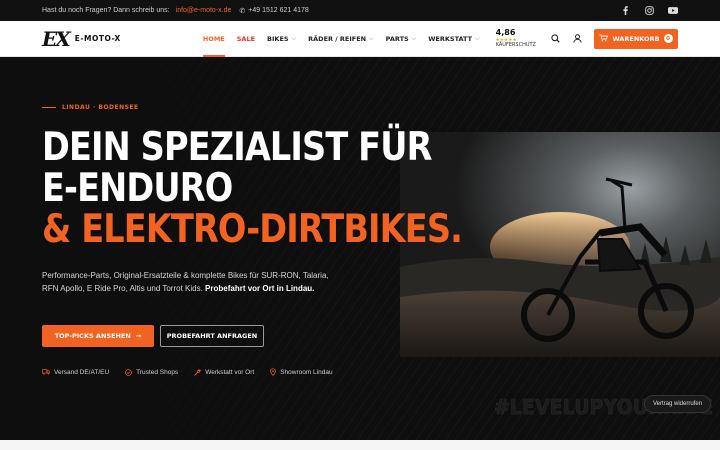 Image resolution: width=720 pixels, height=450 pixels. I want to click on top-picks-button: TOP-PICKS ANSEHEN →, so click(98, 336).